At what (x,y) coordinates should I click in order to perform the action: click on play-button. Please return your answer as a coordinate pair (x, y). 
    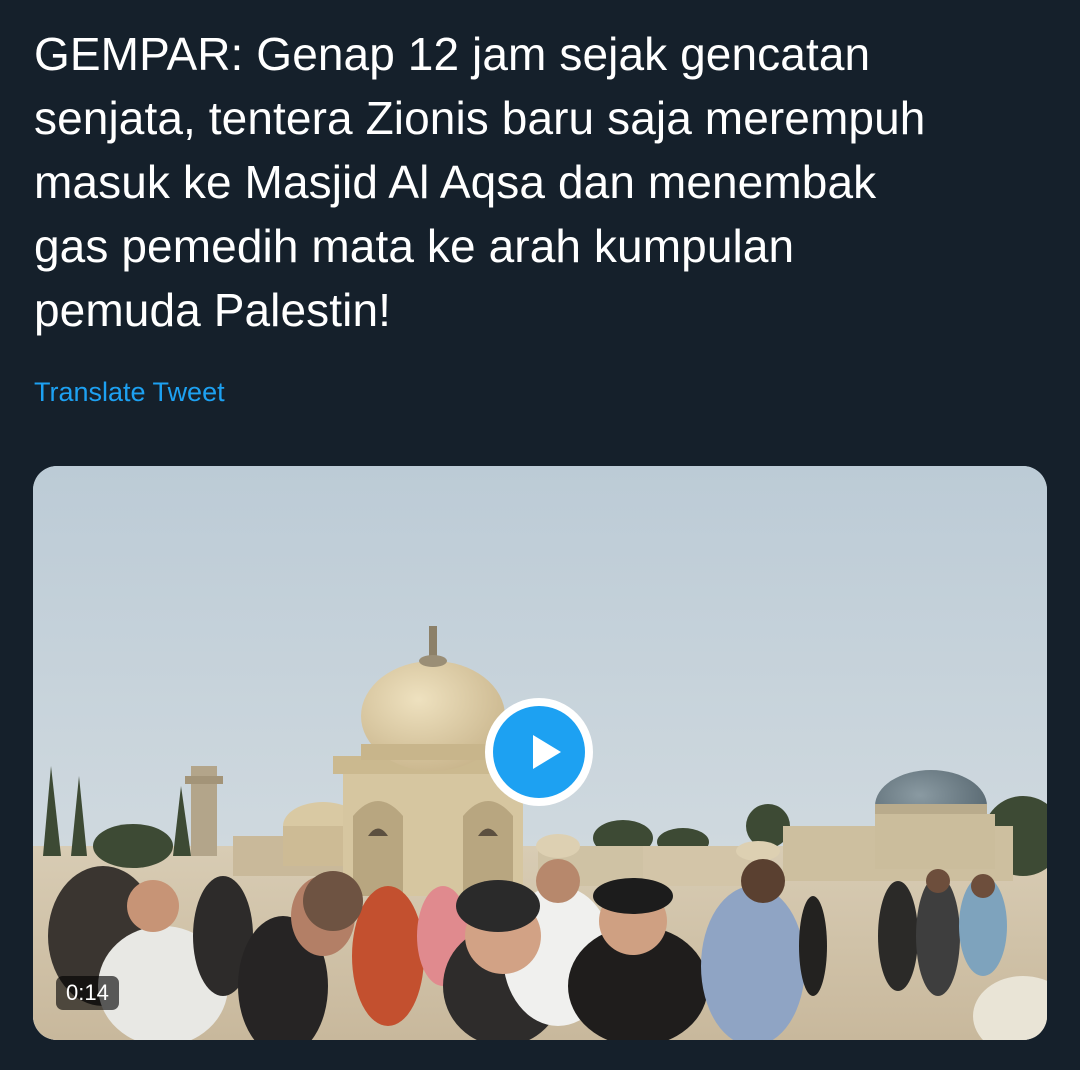
    Looking at the image, I should click on (539, 752).